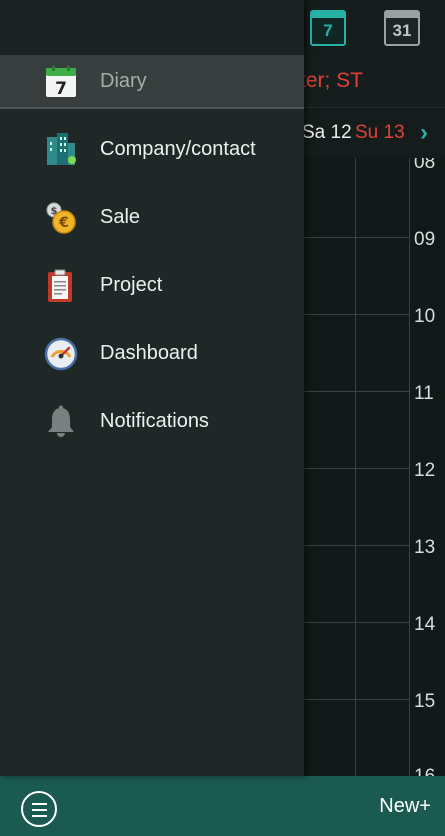 This screenshot has width=445, height=836. Describe the element at coordinates (424, 133) in the screenshot. I see `next-week-chevron-icon: ›` at that location.